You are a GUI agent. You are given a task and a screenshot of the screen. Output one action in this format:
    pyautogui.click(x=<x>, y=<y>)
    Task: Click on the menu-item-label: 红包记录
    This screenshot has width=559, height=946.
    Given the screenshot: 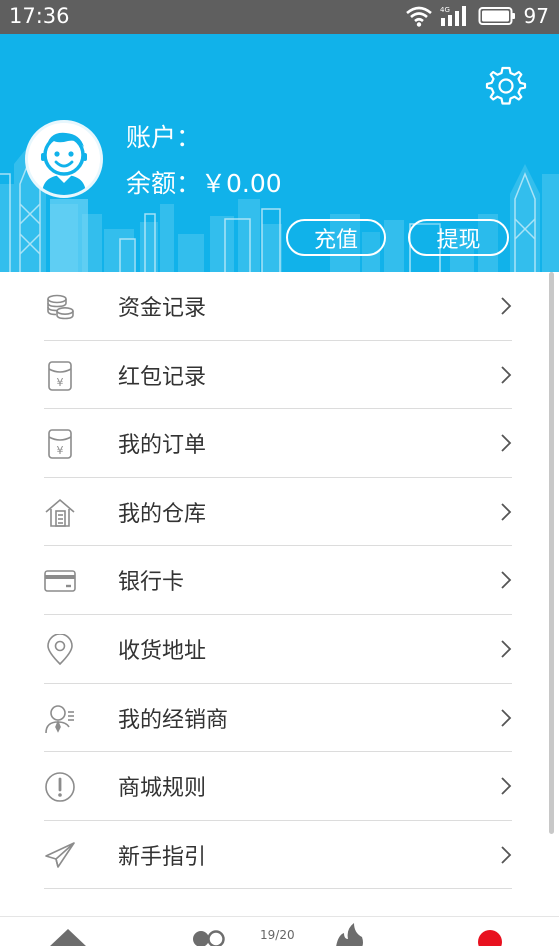 What is the action you would take?
    pyautogui.click(x=162, y=377)
    